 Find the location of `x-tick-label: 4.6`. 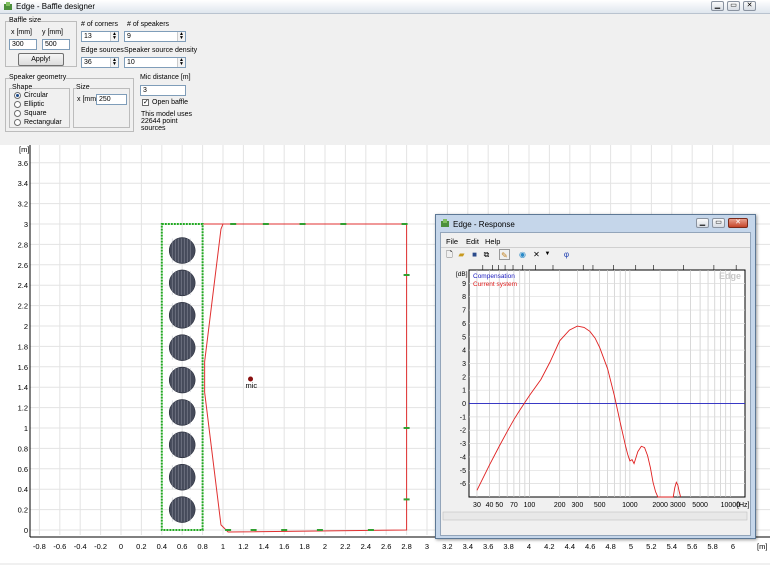

x-tick-label: 4.6 is located at coordinates (590, 546).